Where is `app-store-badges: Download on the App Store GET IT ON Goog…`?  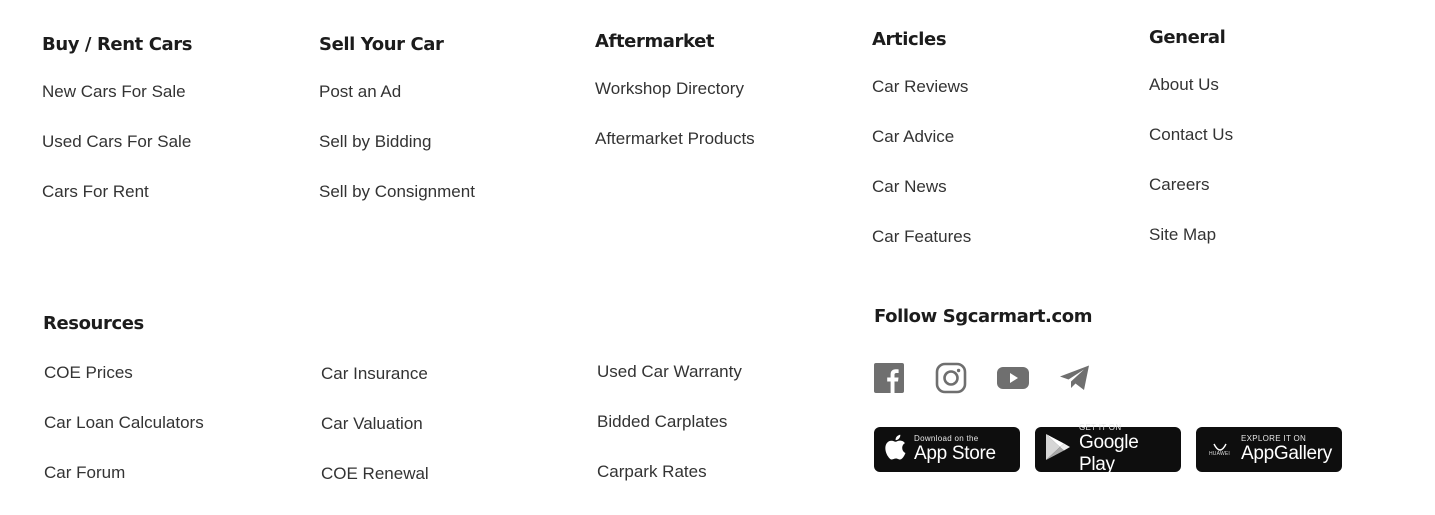
app-store-badges: Download on the App Store GET IT ON Goog… is located at coordinates (1115, 449).